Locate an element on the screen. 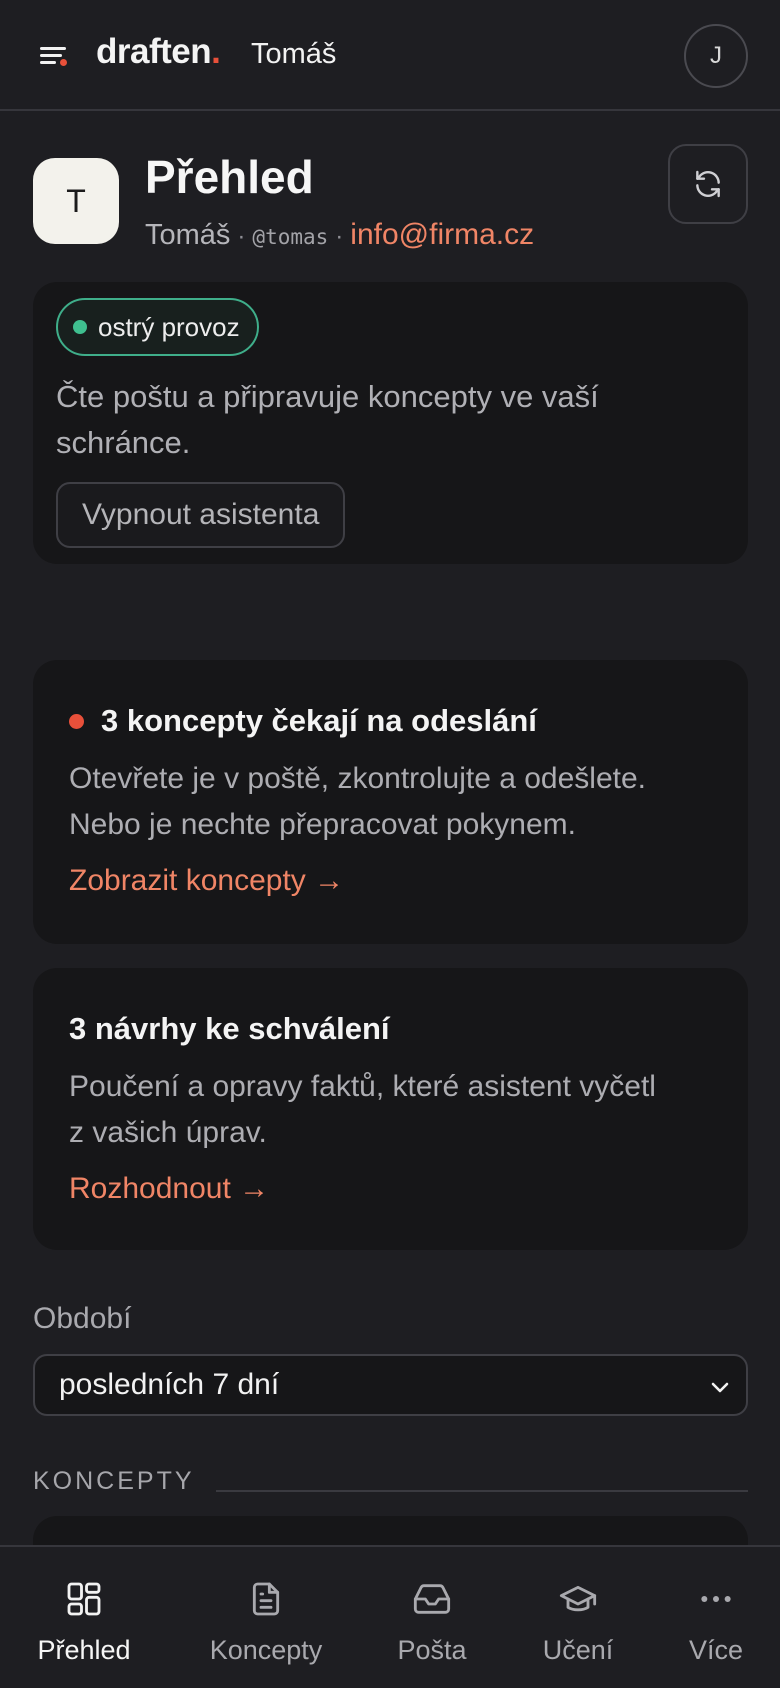 The width and height of the screenshot is (780, 1688). menu-icon is located at coordinates (55, 55).